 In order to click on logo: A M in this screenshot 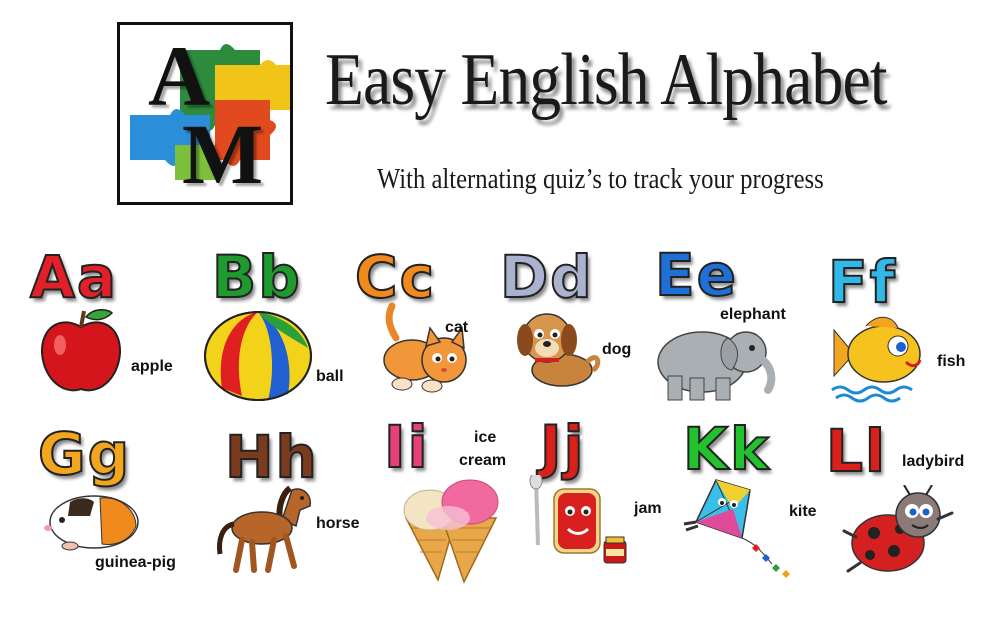, I will do `click(205, 113)`.